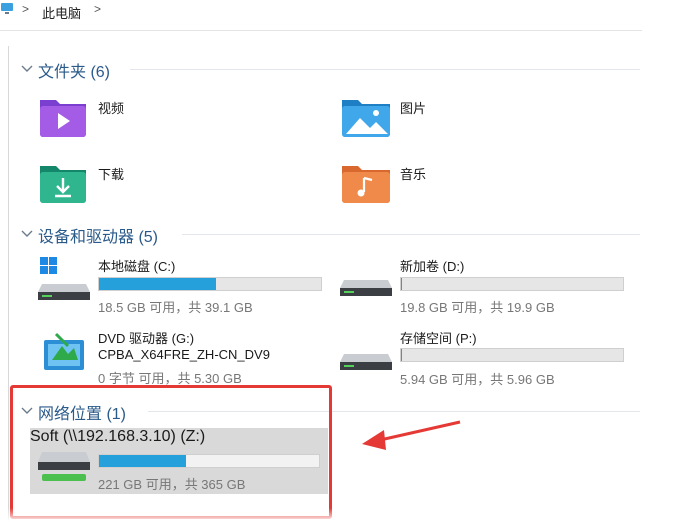 This screenshot has height=522, width=682. I want to click on drive-name: 本地磁盘 (C:), so click(137, 266).